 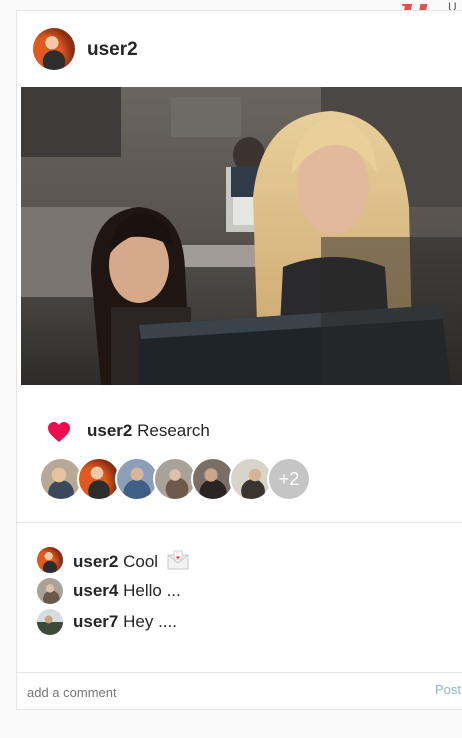 What do you see at coordinates (141, 561) in the screenshot?
I see `comment-body: Cool` at bounding box center [141, 561].